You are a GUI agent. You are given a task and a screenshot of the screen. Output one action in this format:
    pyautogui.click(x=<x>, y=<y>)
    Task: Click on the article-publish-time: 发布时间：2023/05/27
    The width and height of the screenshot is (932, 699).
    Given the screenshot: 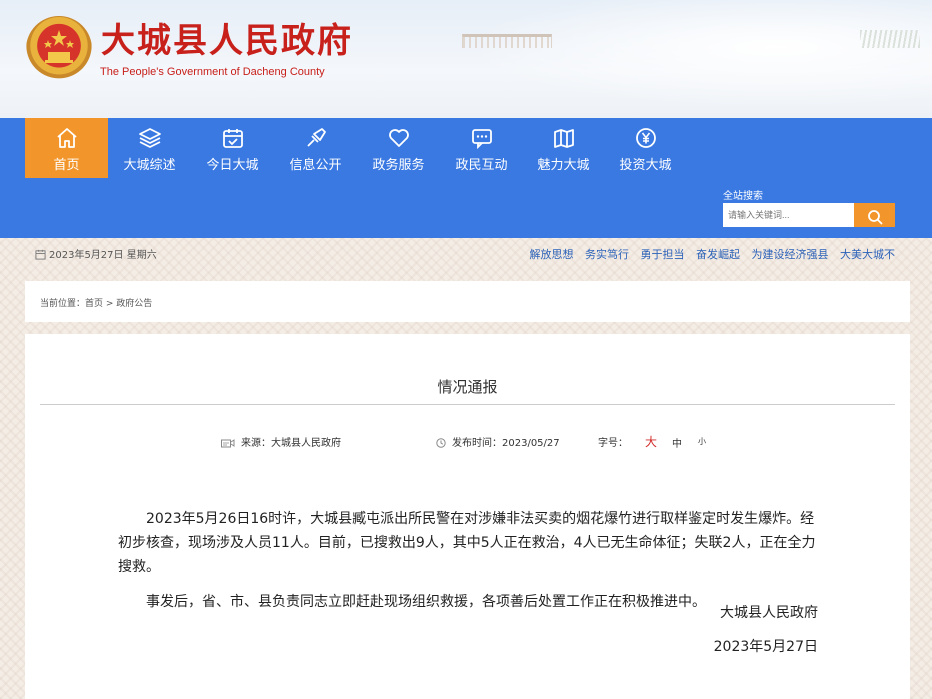 What is the action you would take?
    pyautogui.click(x=498, y=441)
    